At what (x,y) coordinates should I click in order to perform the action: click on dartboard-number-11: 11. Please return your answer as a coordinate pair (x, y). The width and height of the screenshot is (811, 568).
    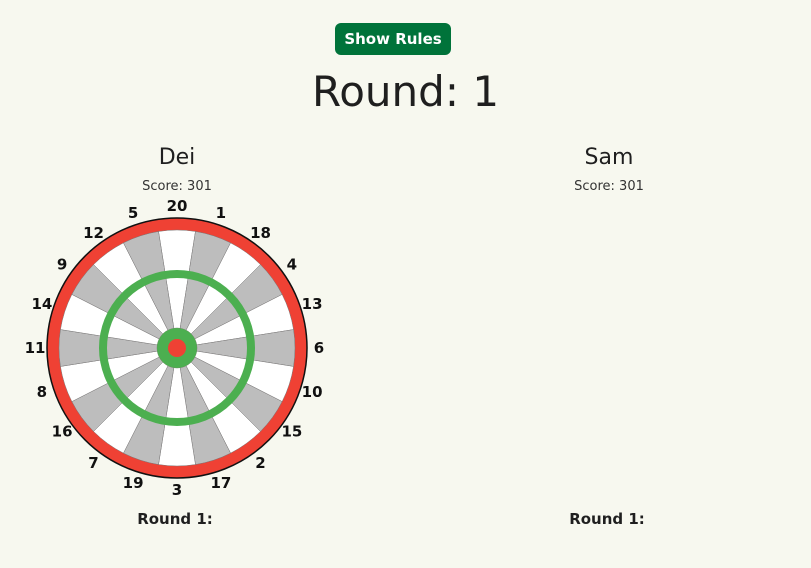
    Looking at the image, I should click on (35, 348).